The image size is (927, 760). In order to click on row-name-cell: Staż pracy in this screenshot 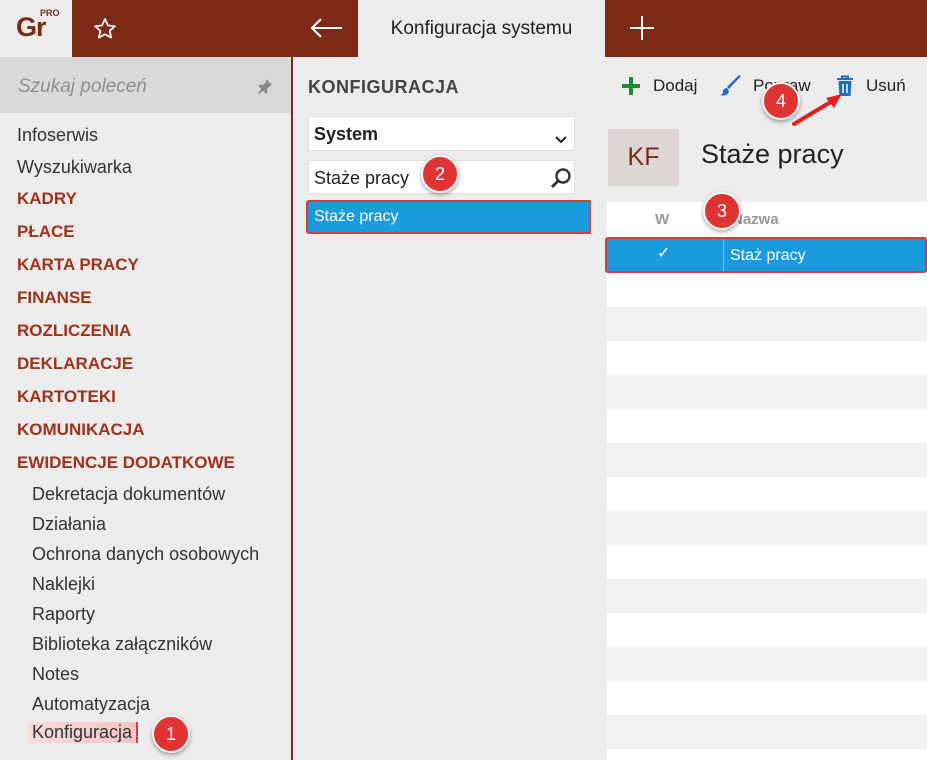, I will do `click(768, 255)`.